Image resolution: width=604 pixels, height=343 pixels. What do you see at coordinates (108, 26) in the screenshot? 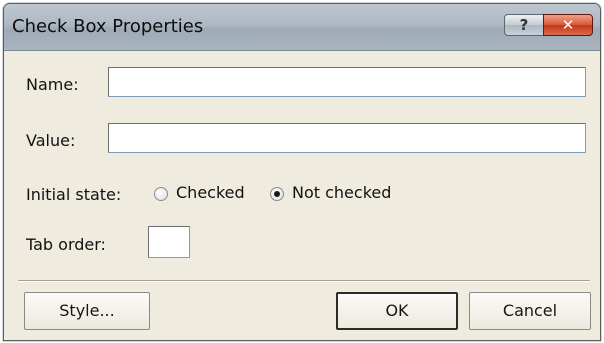
I see `window-title: Check Box Properties` at bounding box center [108, 26].